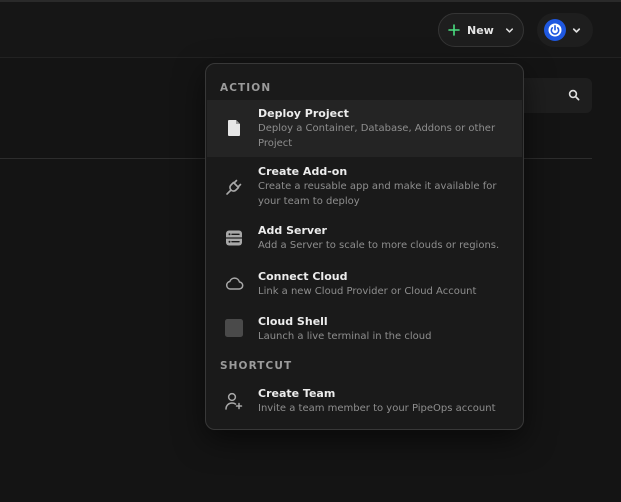 The width and height of the screenshot is (621, 502). I want to click on plus-icon, so click(454, 30).